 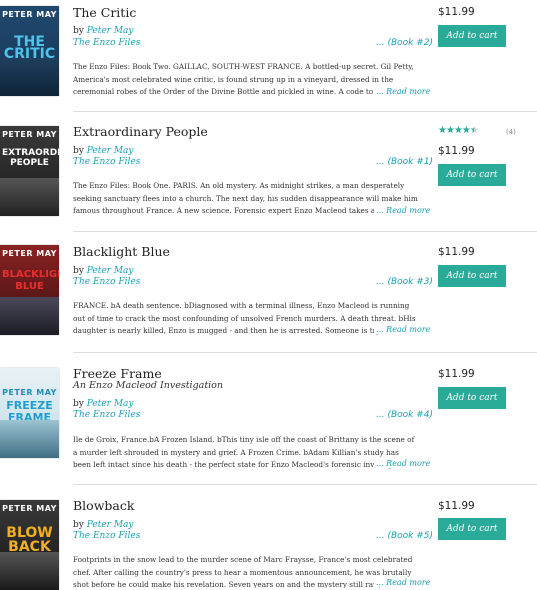 What do you see at coordinates (511, 132) in the screenshot?
I see `rating-count: (4)` at bounding box center [511, 132].